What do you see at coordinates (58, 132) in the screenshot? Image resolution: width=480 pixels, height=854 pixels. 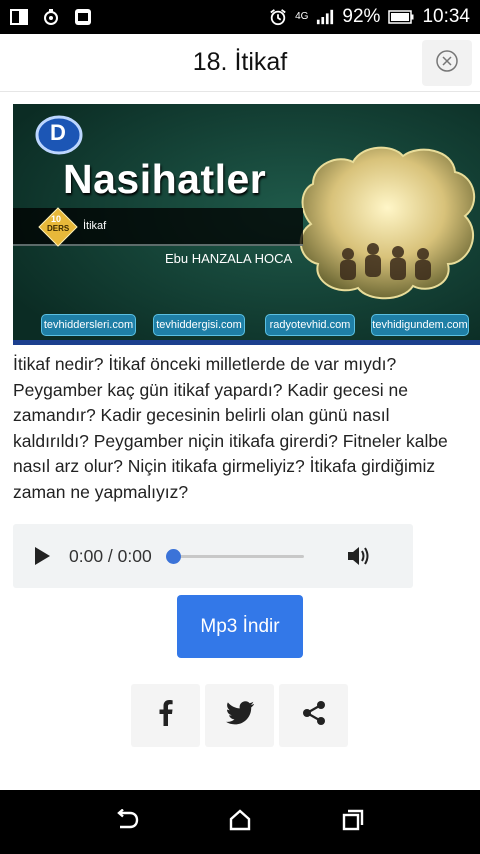 I see `banner-logo-text: D` at bounding box center [58, 132].